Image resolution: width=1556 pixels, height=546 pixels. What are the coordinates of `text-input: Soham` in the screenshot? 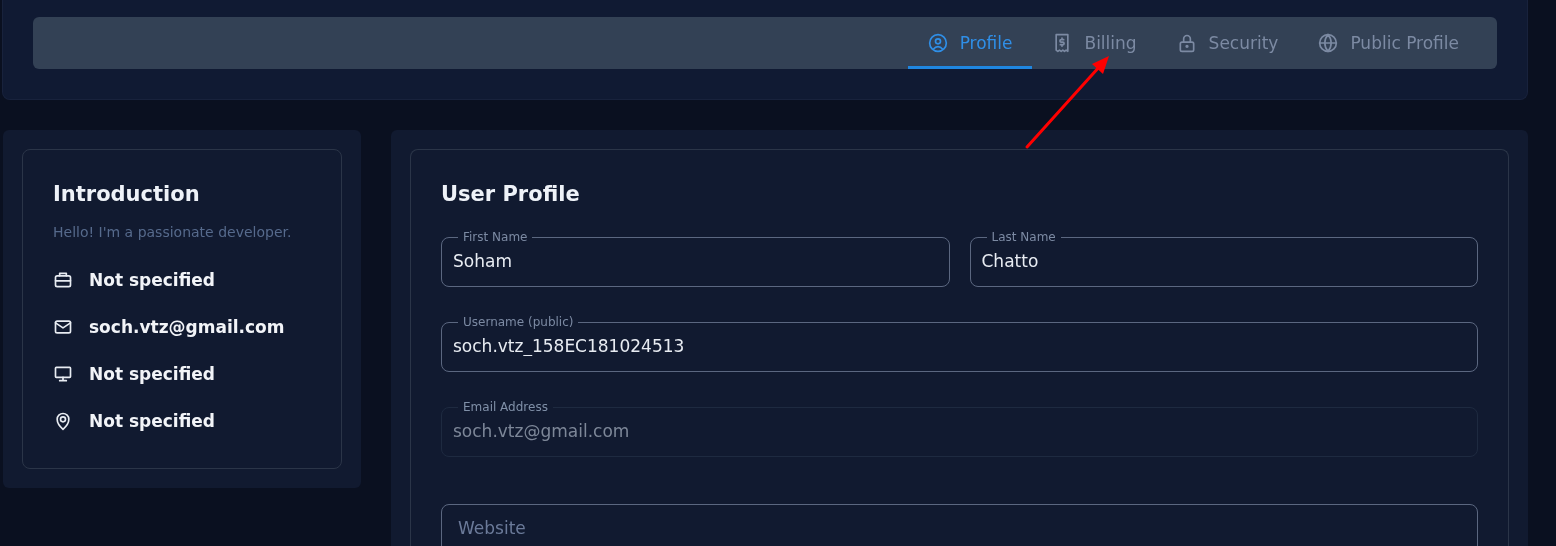 It's located at (695, 257).